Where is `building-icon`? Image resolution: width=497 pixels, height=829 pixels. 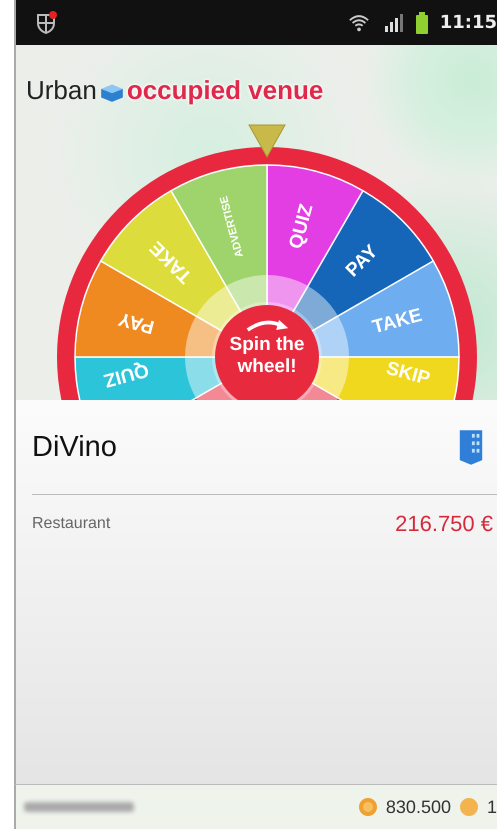 building-icon is located at coordinates (471, 447).